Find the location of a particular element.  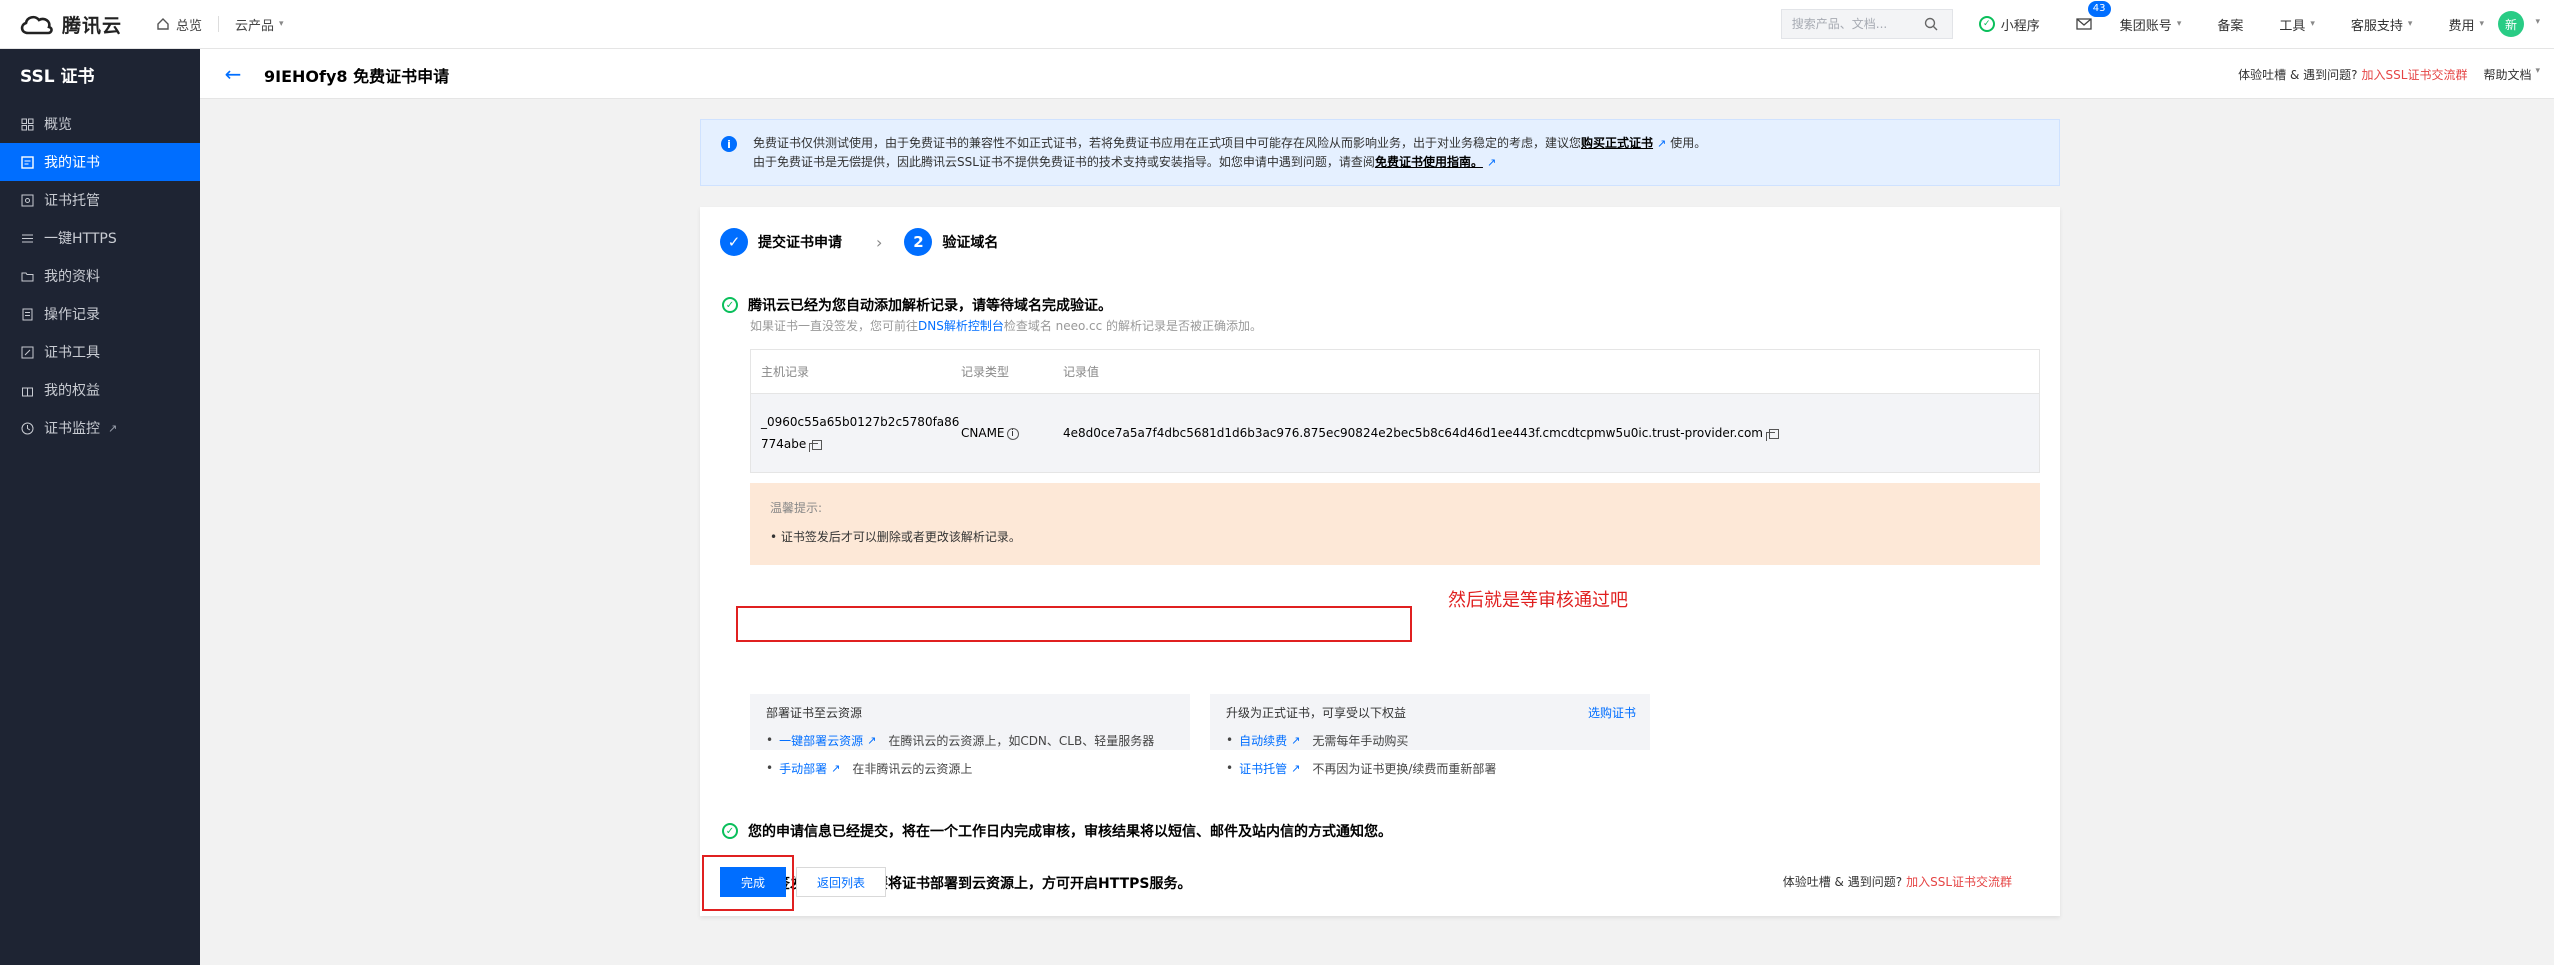

account-label: 集团账号 is located at coordinates (2145, 26).